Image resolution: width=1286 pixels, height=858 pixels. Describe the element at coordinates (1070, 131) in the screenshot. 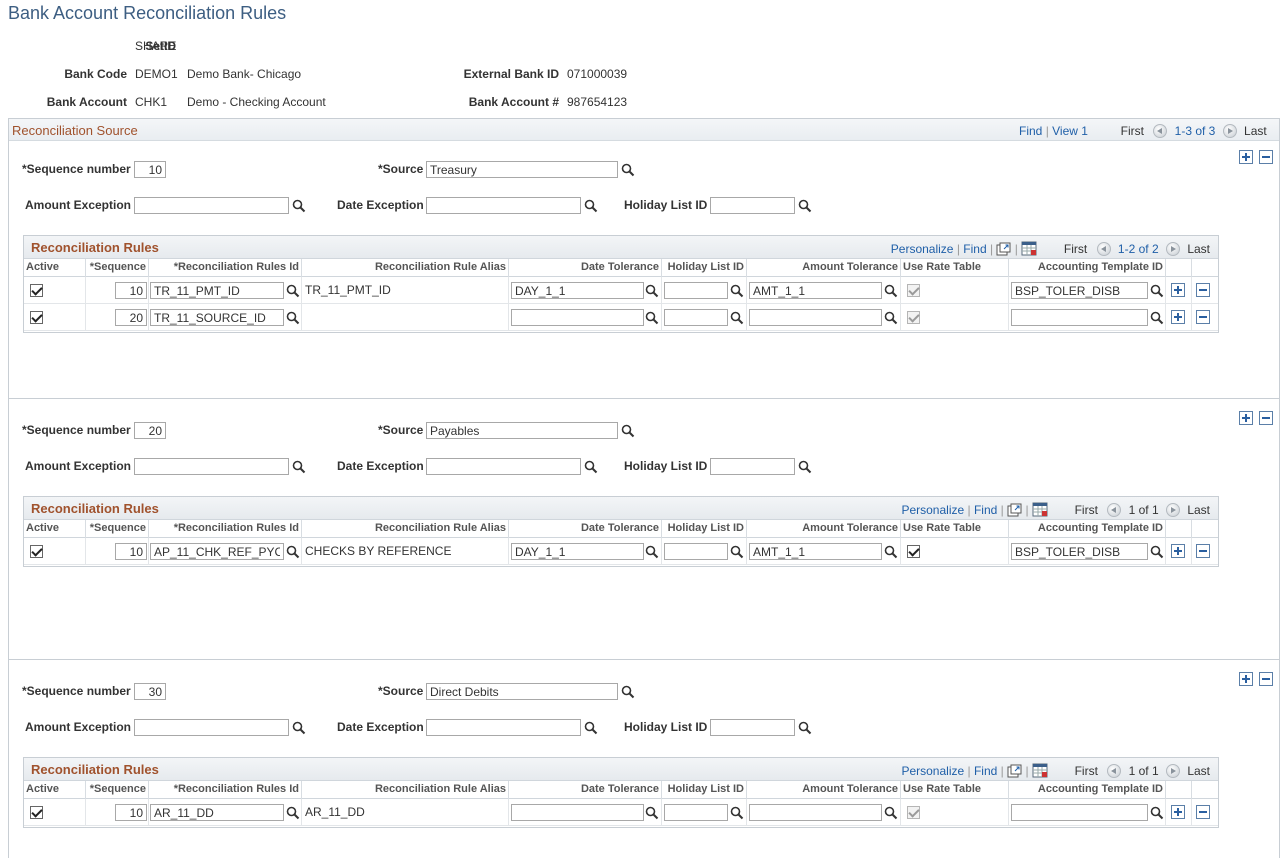

I see `source-view-link: View 1` at that location.